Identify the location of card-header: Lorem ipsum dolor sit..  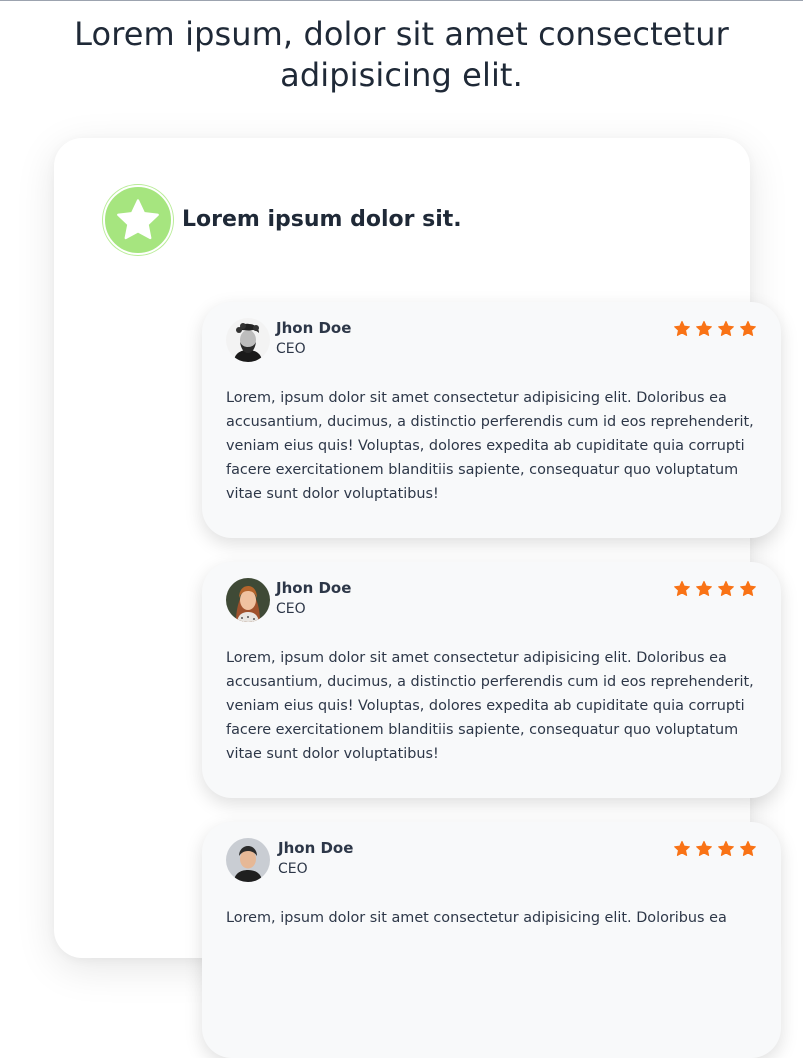
(282, 220).